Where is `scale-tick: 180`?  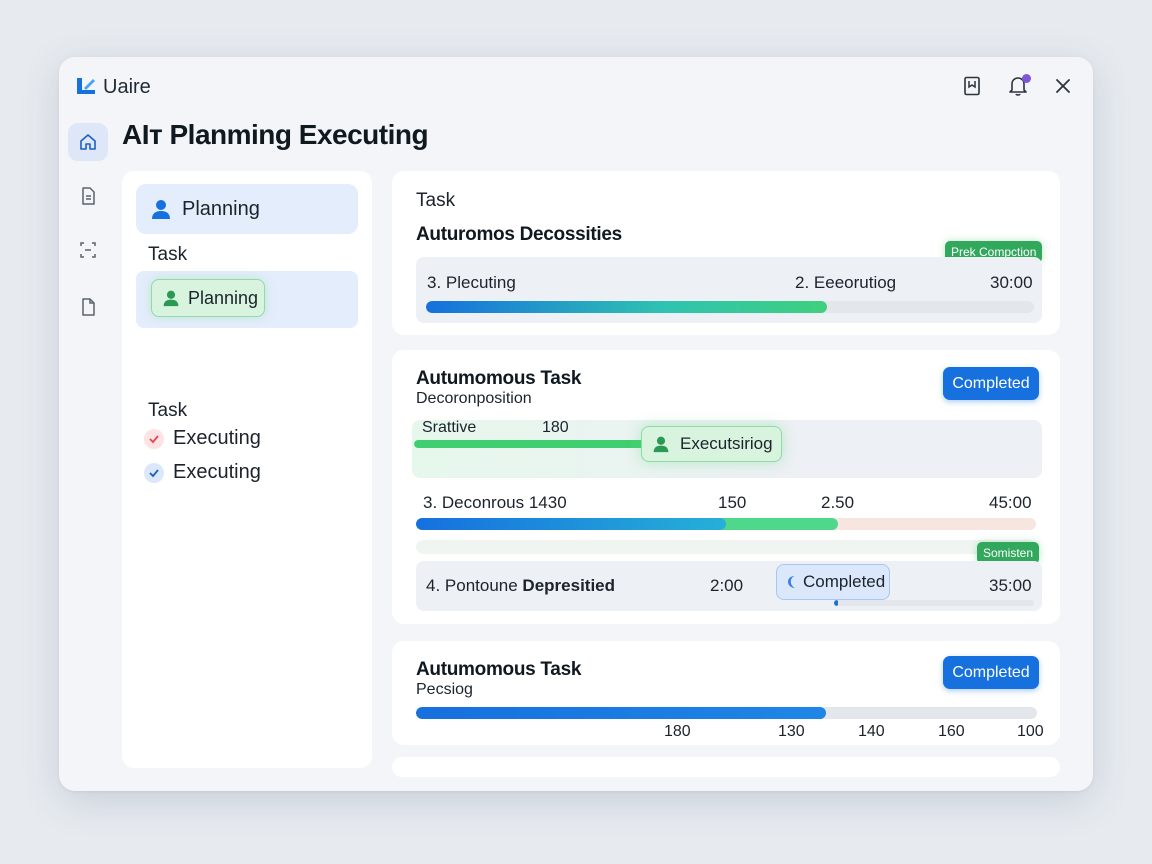
scale-tick: 180 is located at coordinates (677, 731).